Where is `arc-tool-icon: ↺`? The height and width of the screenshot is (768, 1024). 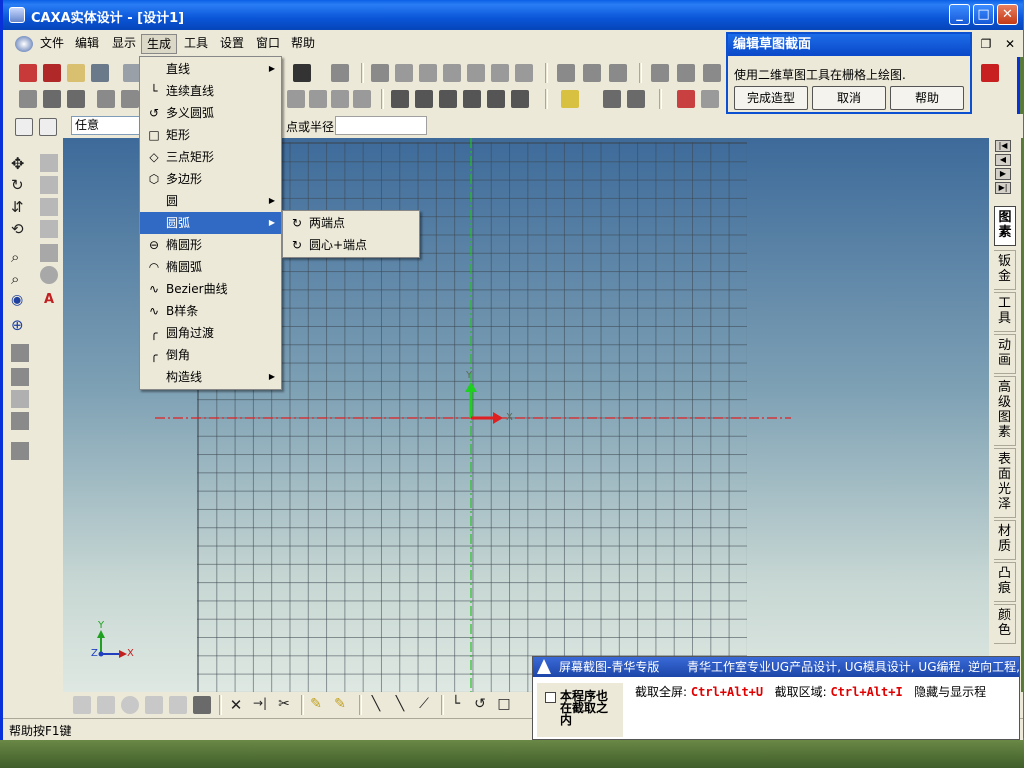 arc-tool-icon: ↺ is located at coordinates (480, 705).